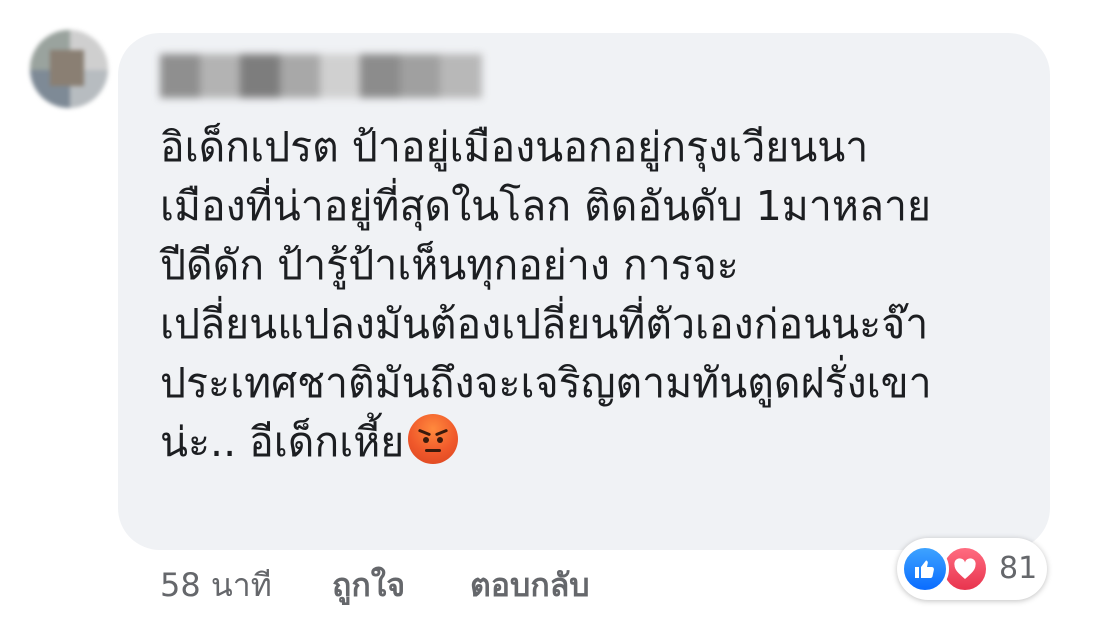 The width and height of the screenshot is (1098, 640). I want to click on reply-button: ตอบกลับ, so click(530, 585).